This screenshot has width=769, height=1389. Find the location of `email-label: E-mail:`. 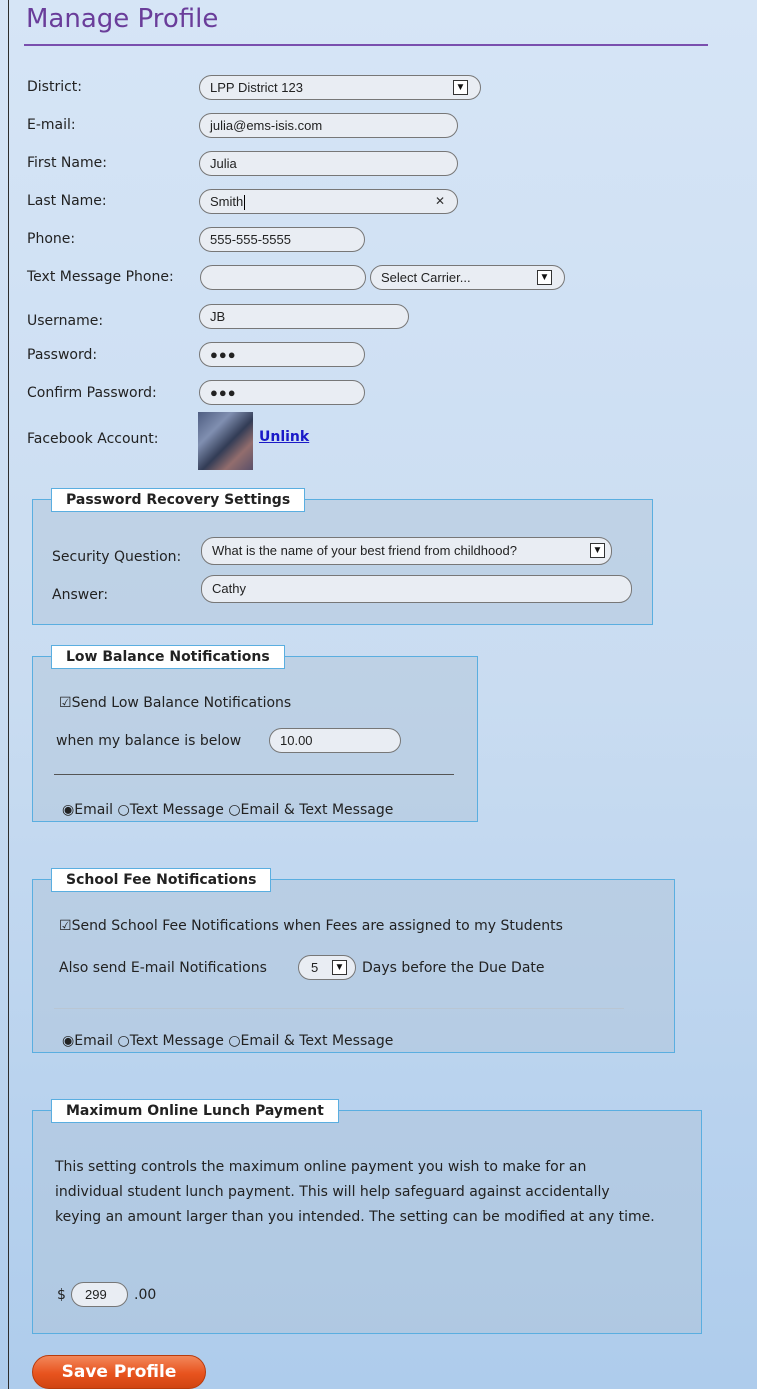

email-label: E-mail: is located at coordinates (51, 125).